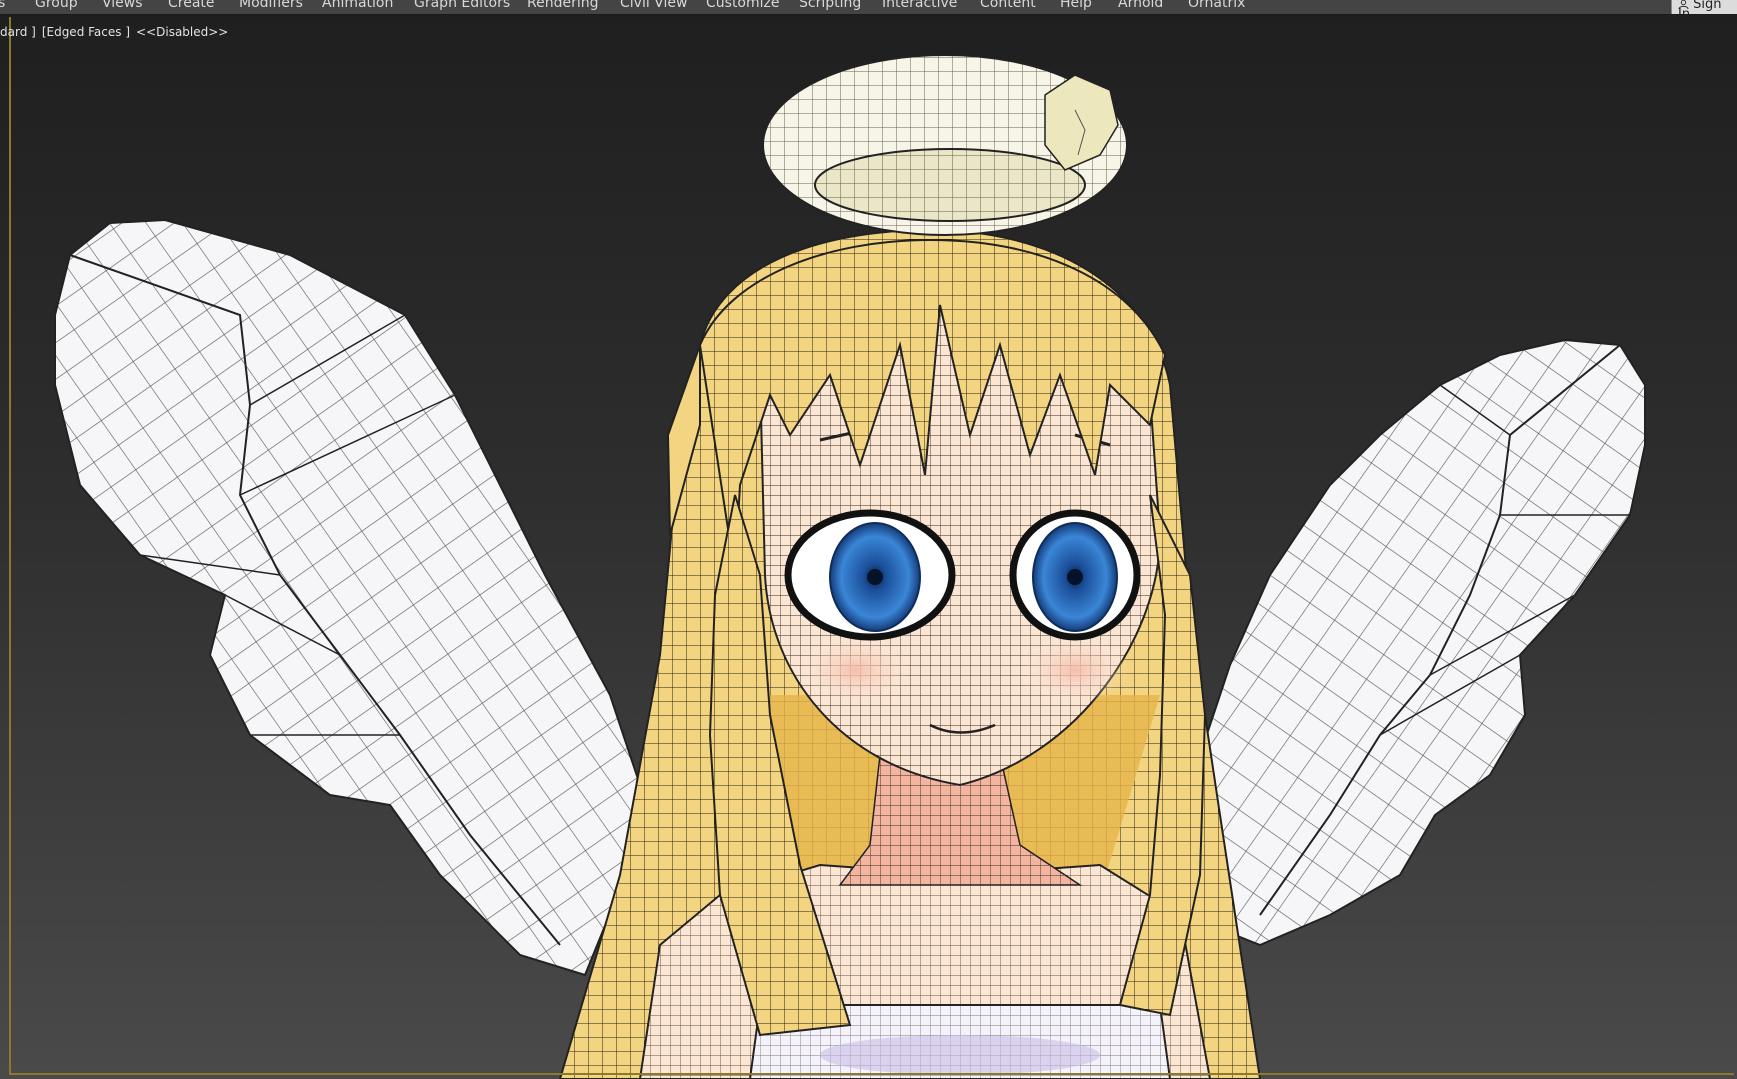 This screenshot has width=1737, height=1079. Describe the element at coordinates (830, 5) in the screenshot. I see `menu-item-scripting: Scripting` at that location.